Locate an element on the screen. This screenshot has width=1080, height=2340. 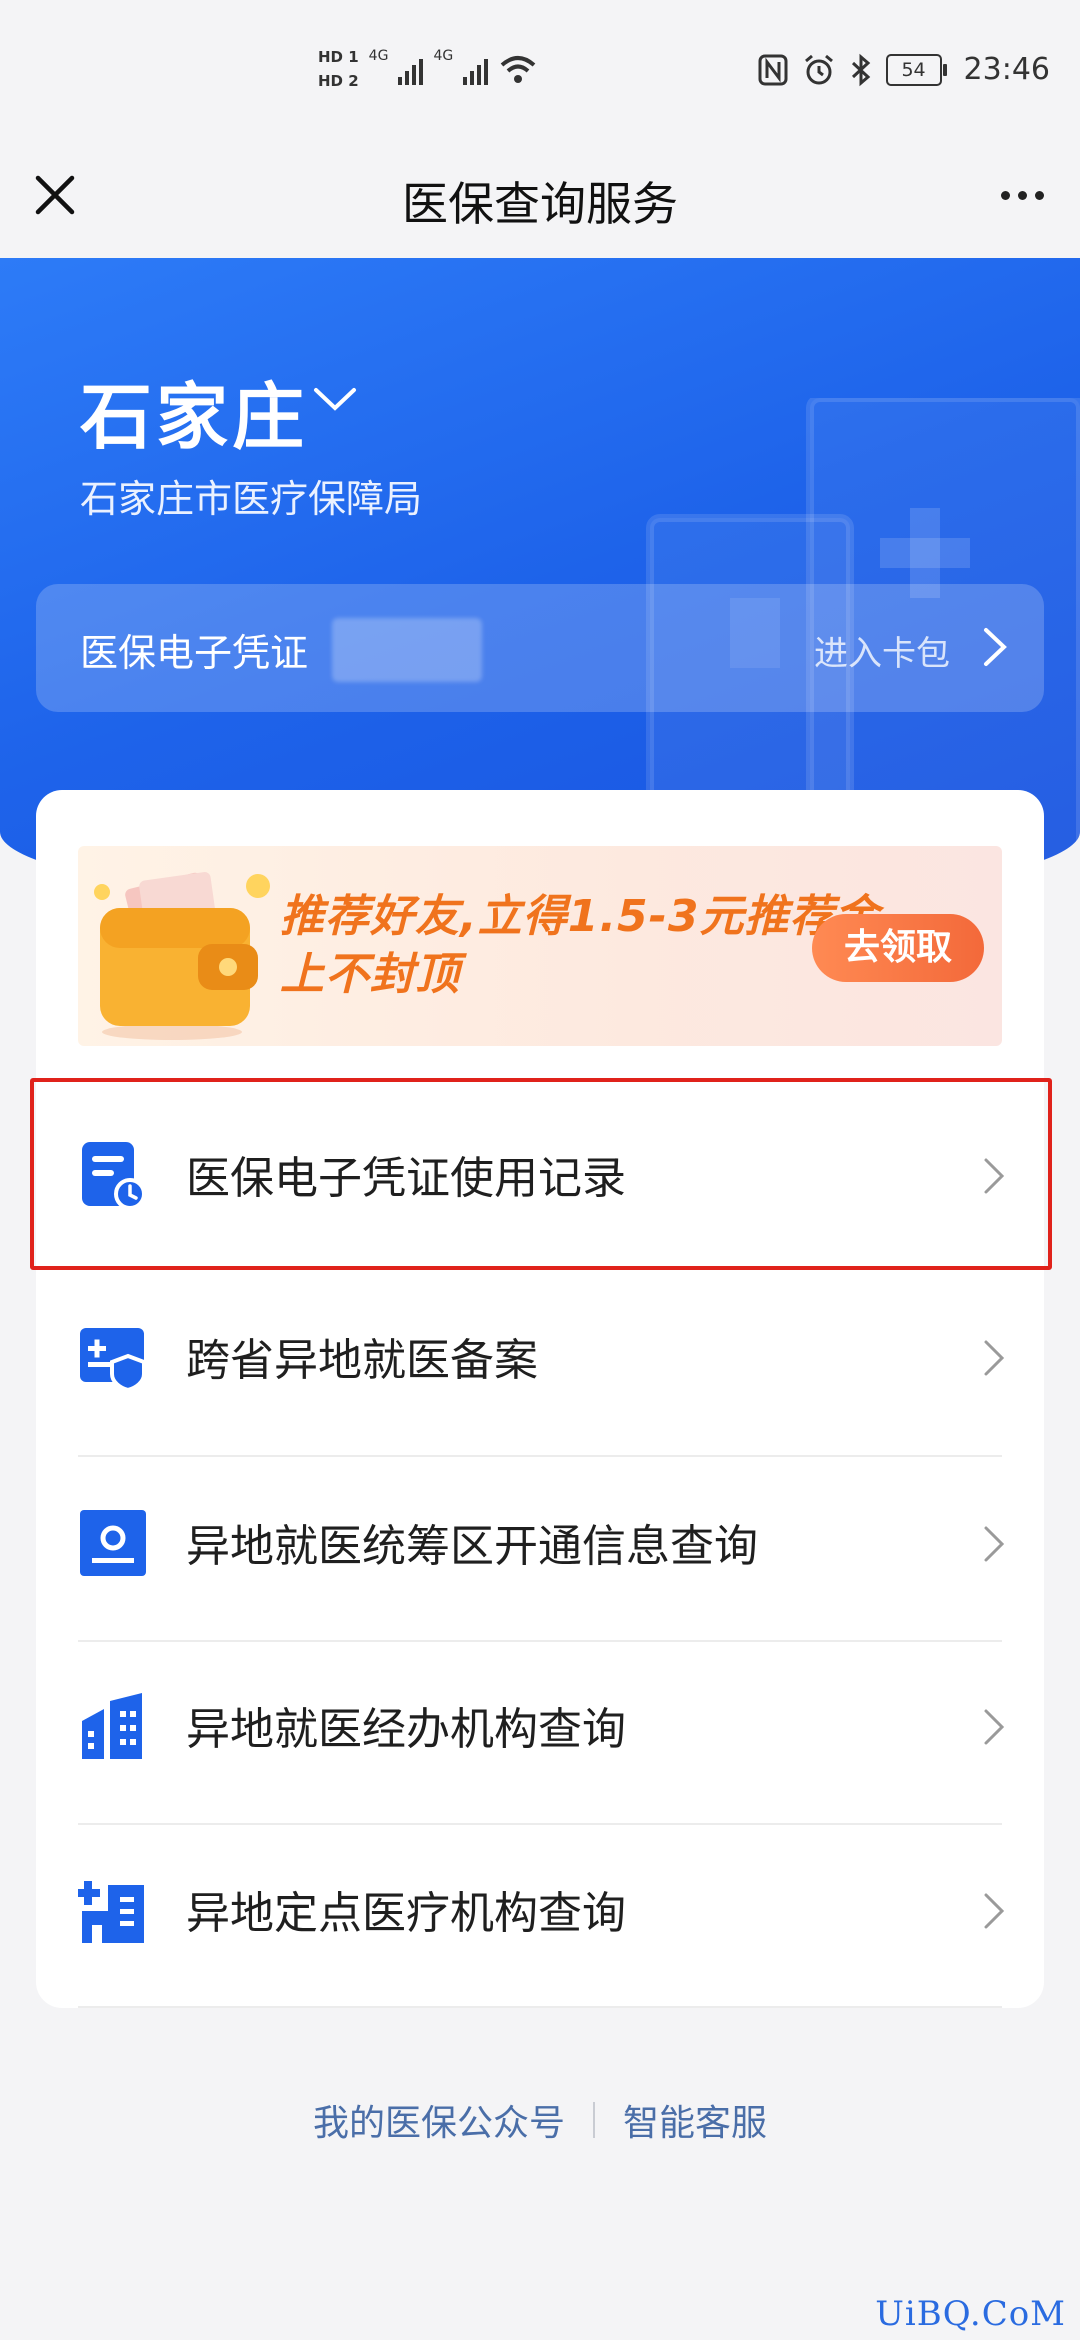
ecard-label: 医保电子凭证 is located at coordinates (194, 653).